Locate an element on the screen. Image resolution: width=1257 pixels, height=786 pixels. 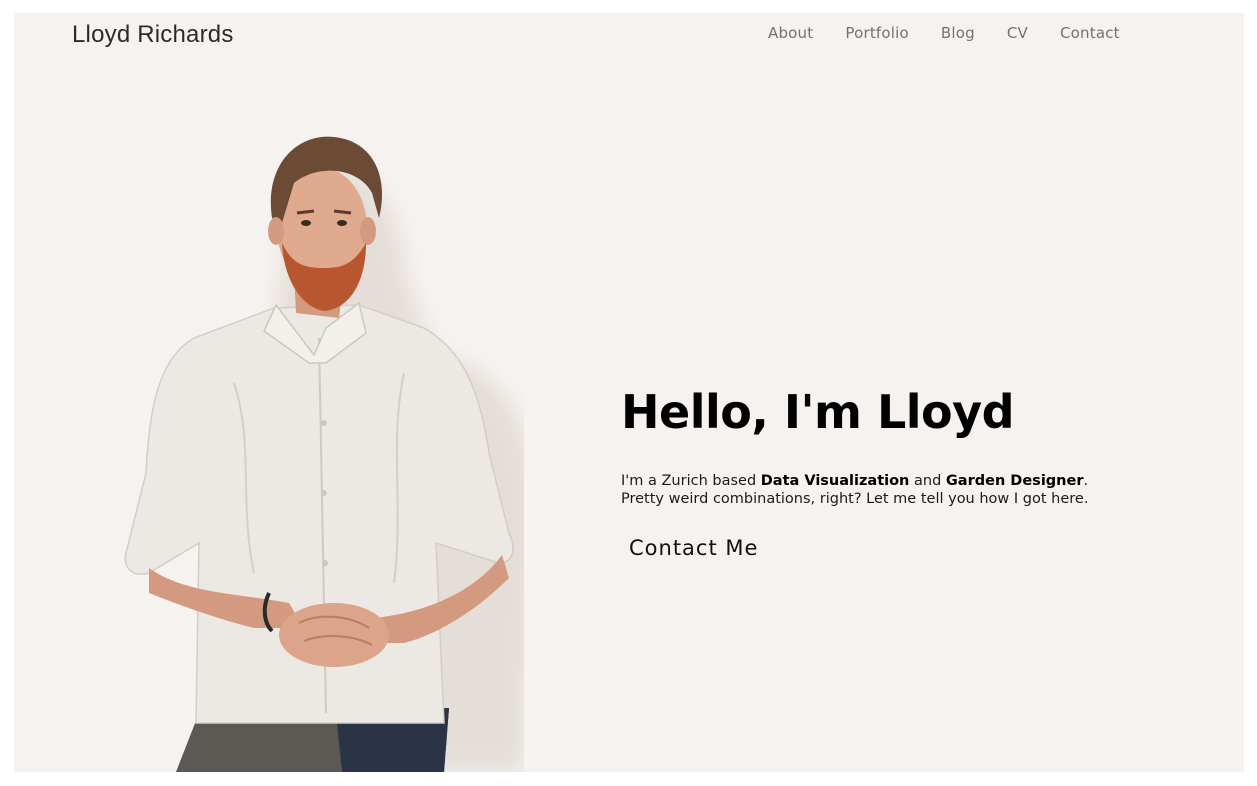
main-nav: About Portfolio Blog CV Contact is located at coordinates (944, 33).